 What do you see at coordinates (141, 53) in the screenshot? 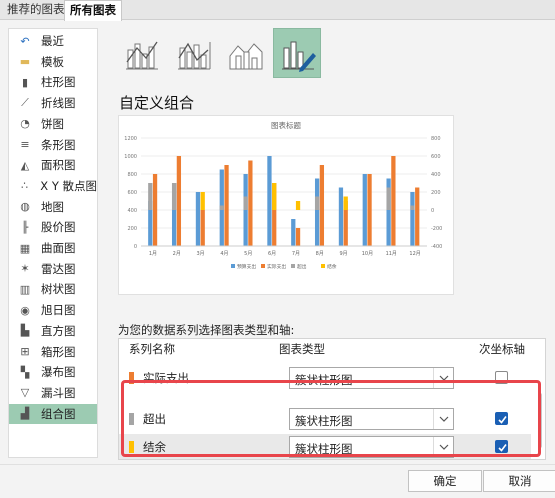
I see `combo-column-line-icon` at bounding box center [141, 53].